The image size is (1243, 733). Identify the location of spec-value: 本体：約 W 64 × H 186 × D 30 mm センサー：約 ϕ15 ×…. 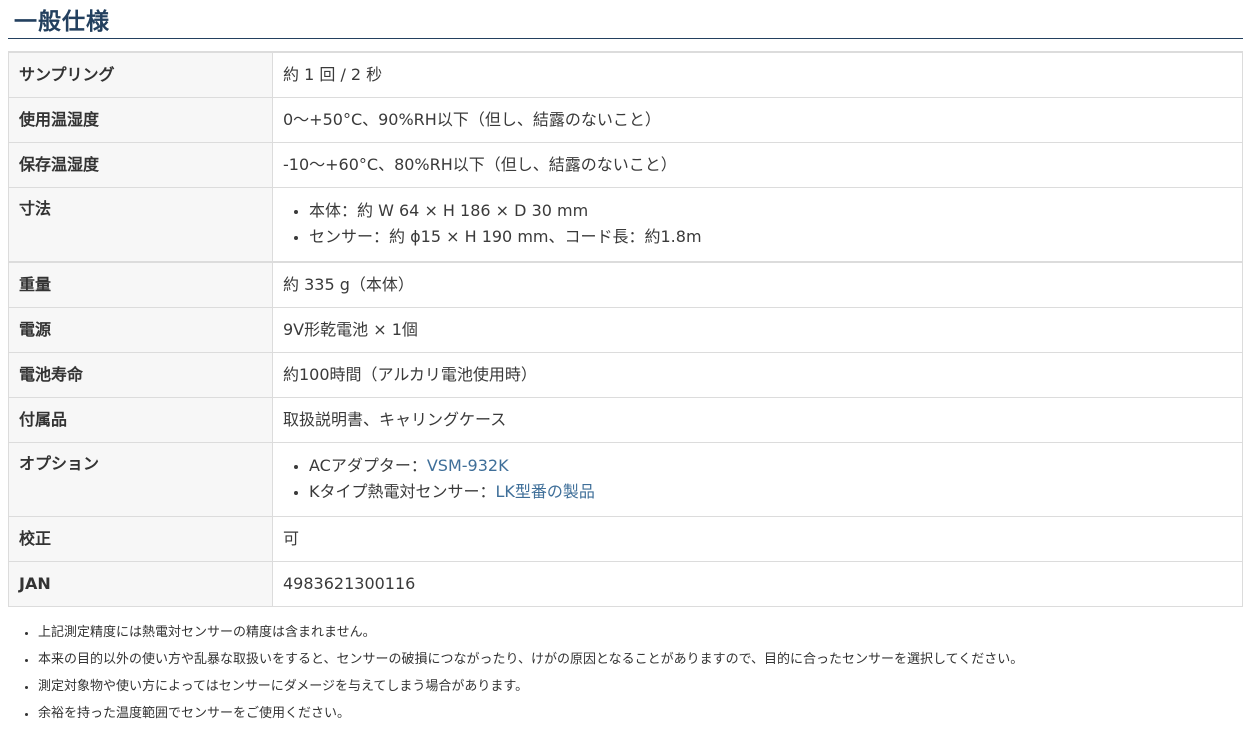
(757, 225).